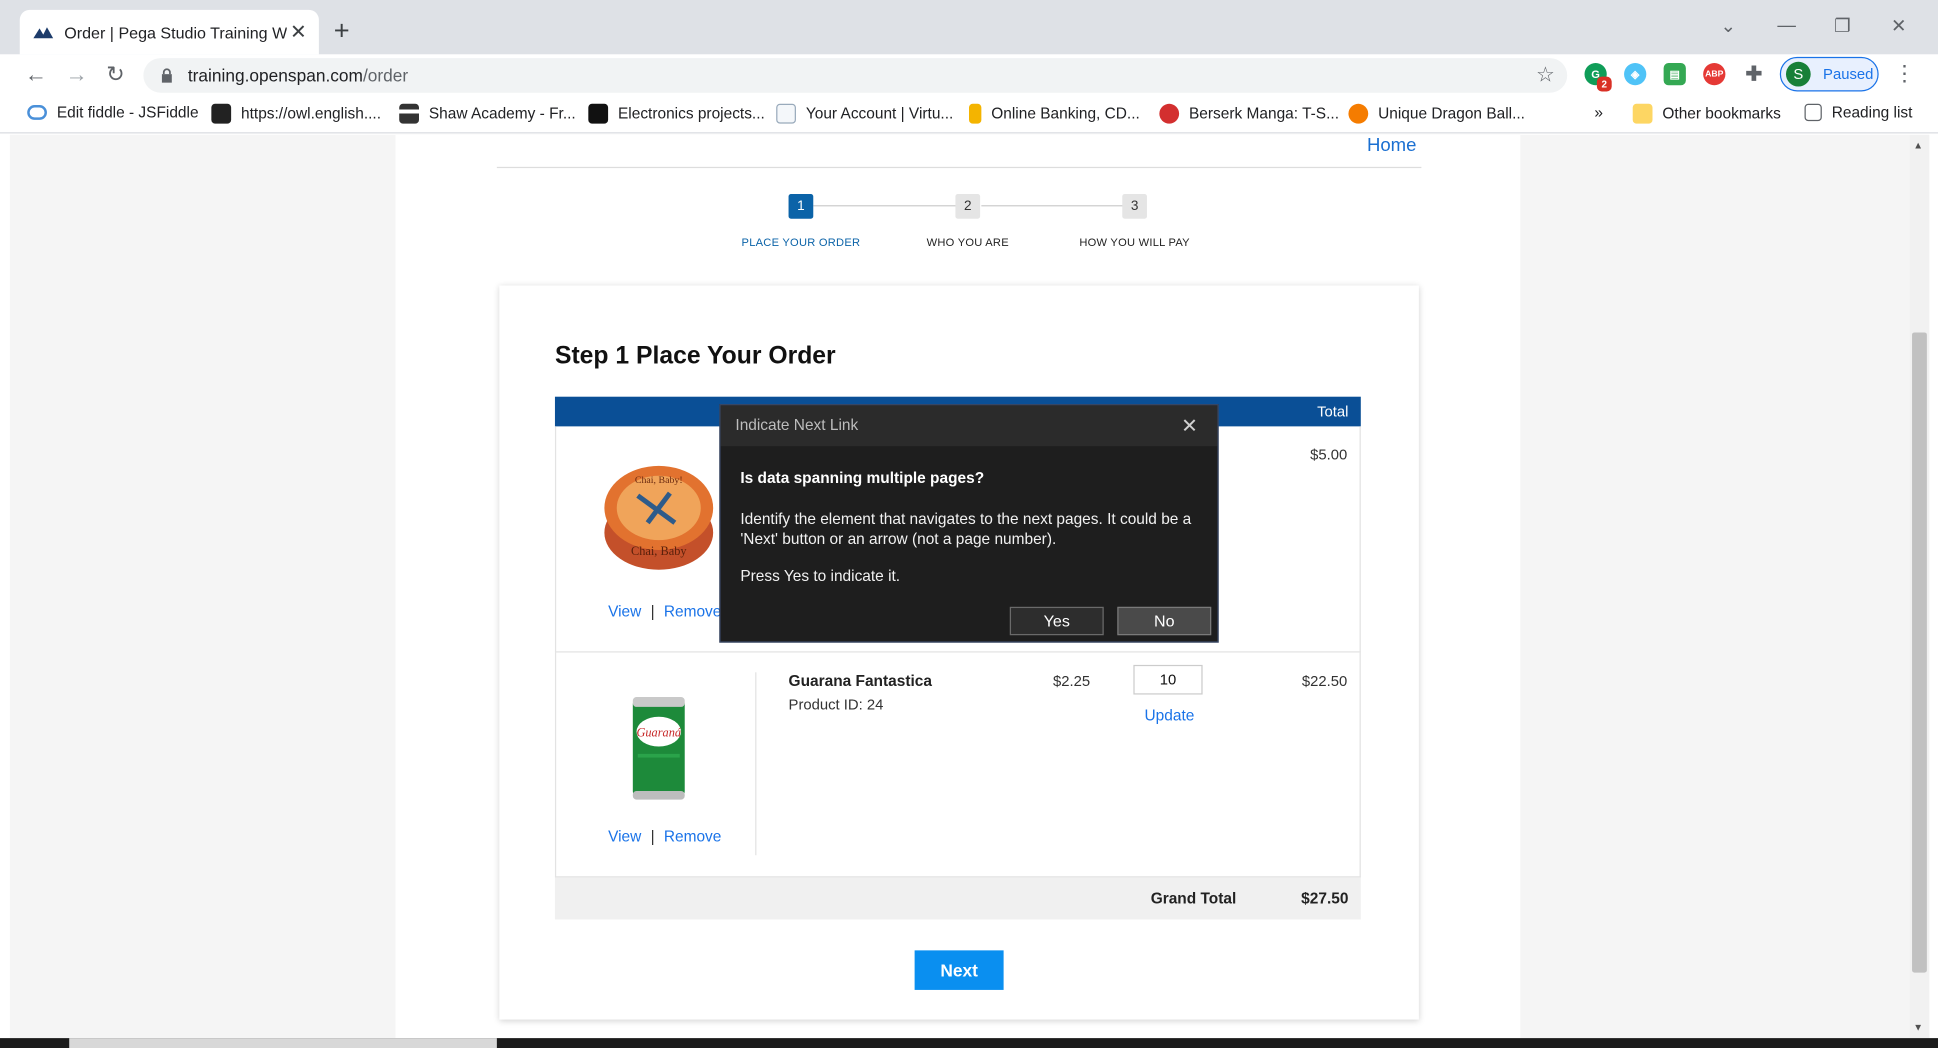  I want to click on grand-total-row: Grand Total $27.50, so click(957, 898).